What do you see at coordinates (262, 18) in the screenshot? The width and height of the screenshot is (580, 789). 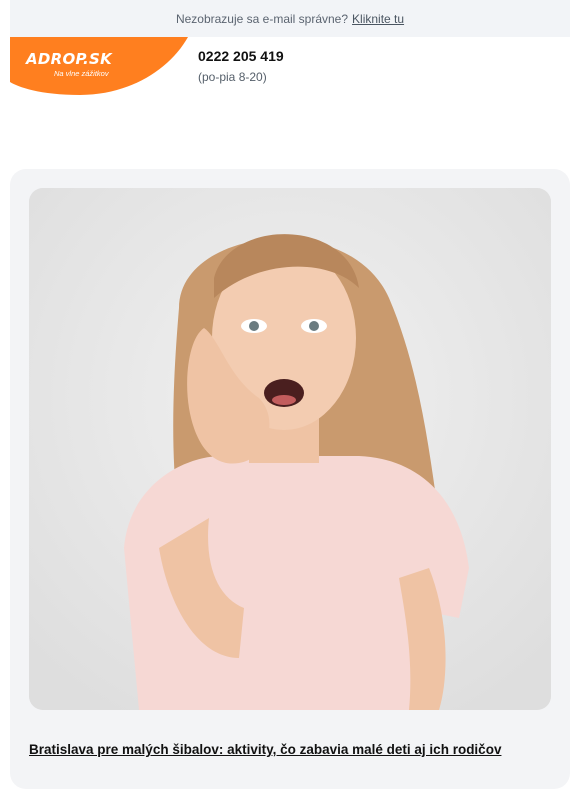 I see `view-in-browser-text: Nezobrazuje sa e-mail správne?` at bounding box center [262, 18].